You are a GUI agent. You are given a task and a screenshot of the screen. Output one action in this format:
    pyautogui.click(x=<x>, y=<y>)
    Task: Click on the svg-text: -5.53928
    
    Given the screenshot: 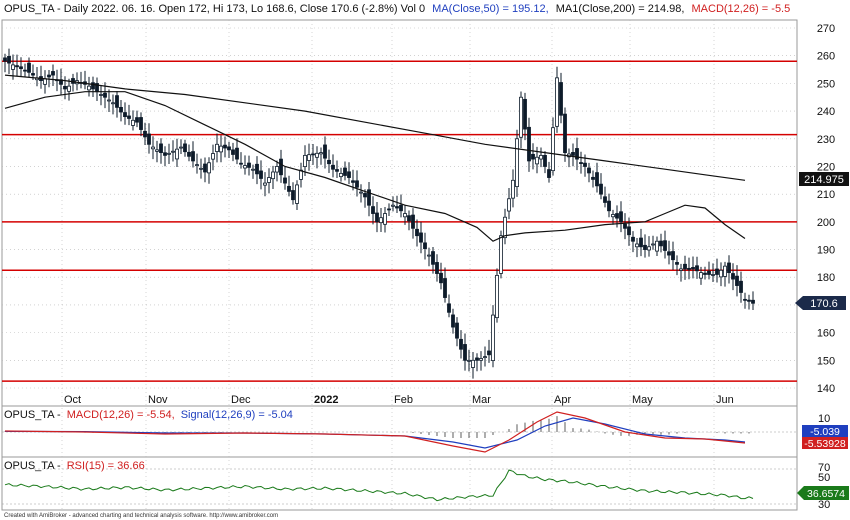 What is the action you would take?
    pyautogui.click(x=825, y=444)
    